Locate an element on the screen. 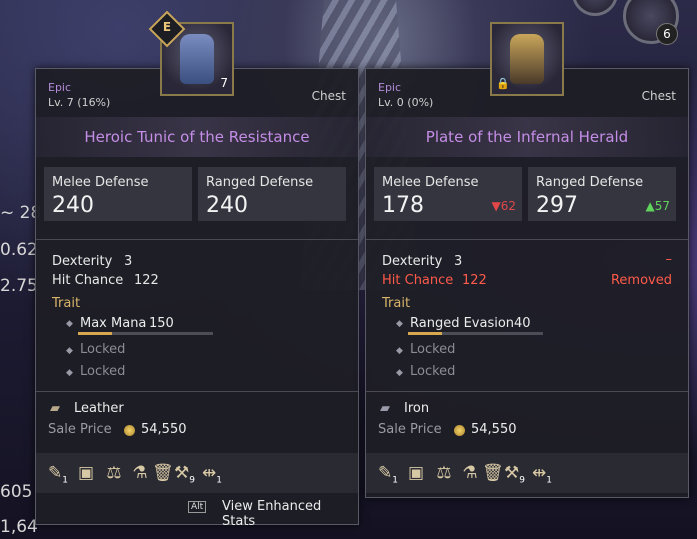 This screenshot has width=697, height=539. alt-key-hint: Alt is located at coordinates (197, 507).